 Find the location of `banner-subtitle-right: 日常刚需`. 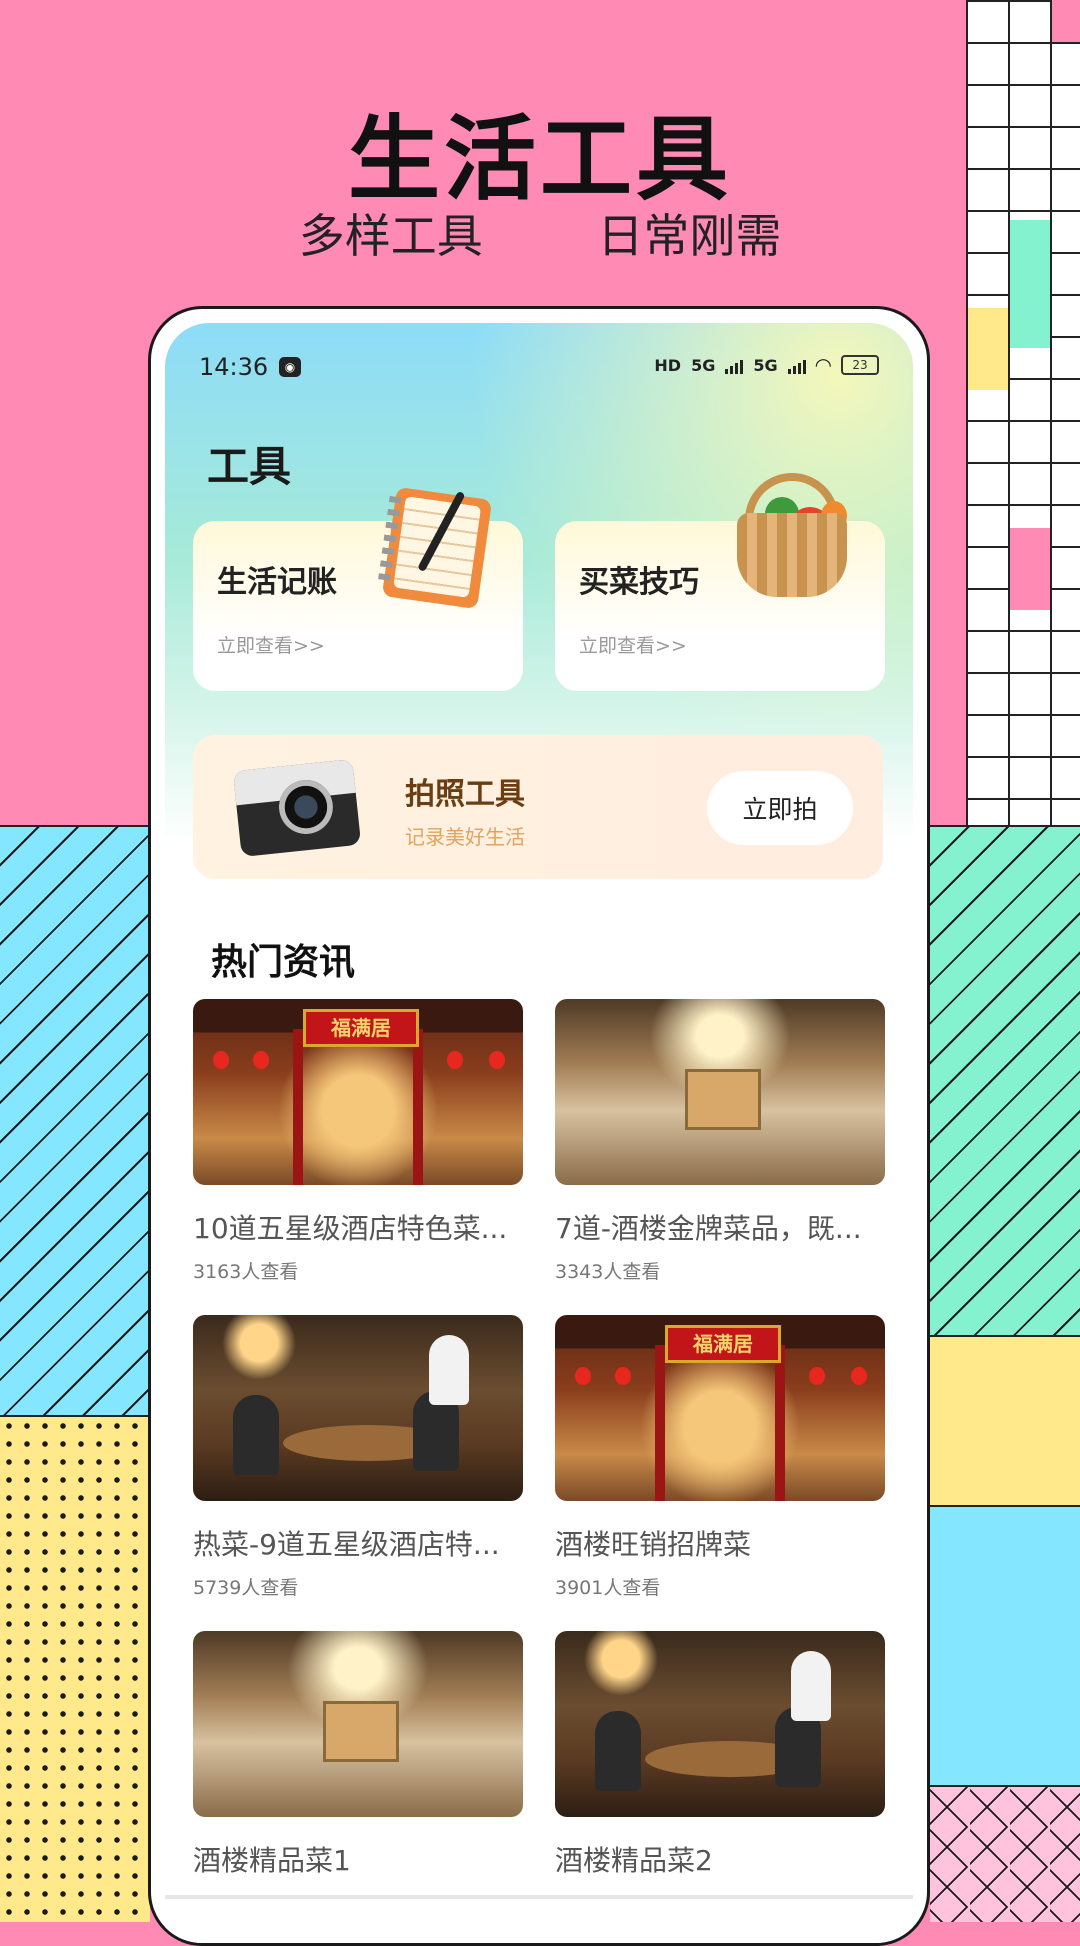

banner-subtitle-right: 日常刚需 is located at coordinates (689, 236).